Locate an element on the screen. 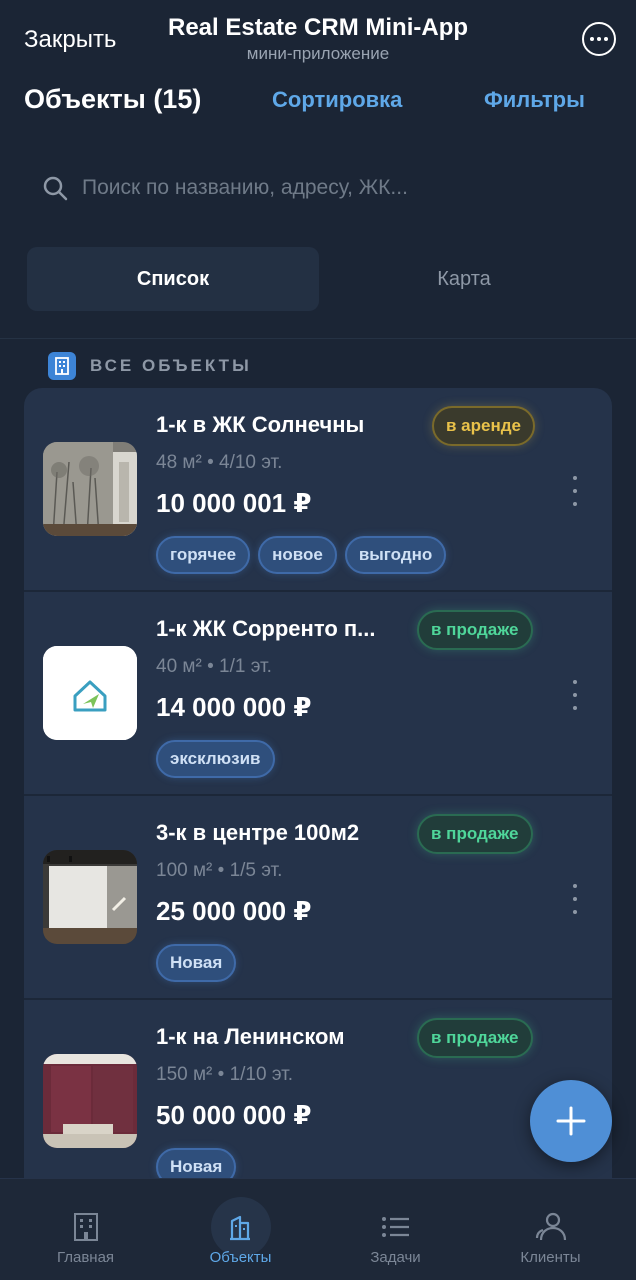  plus-icon is located at coordinates (571, 1121).